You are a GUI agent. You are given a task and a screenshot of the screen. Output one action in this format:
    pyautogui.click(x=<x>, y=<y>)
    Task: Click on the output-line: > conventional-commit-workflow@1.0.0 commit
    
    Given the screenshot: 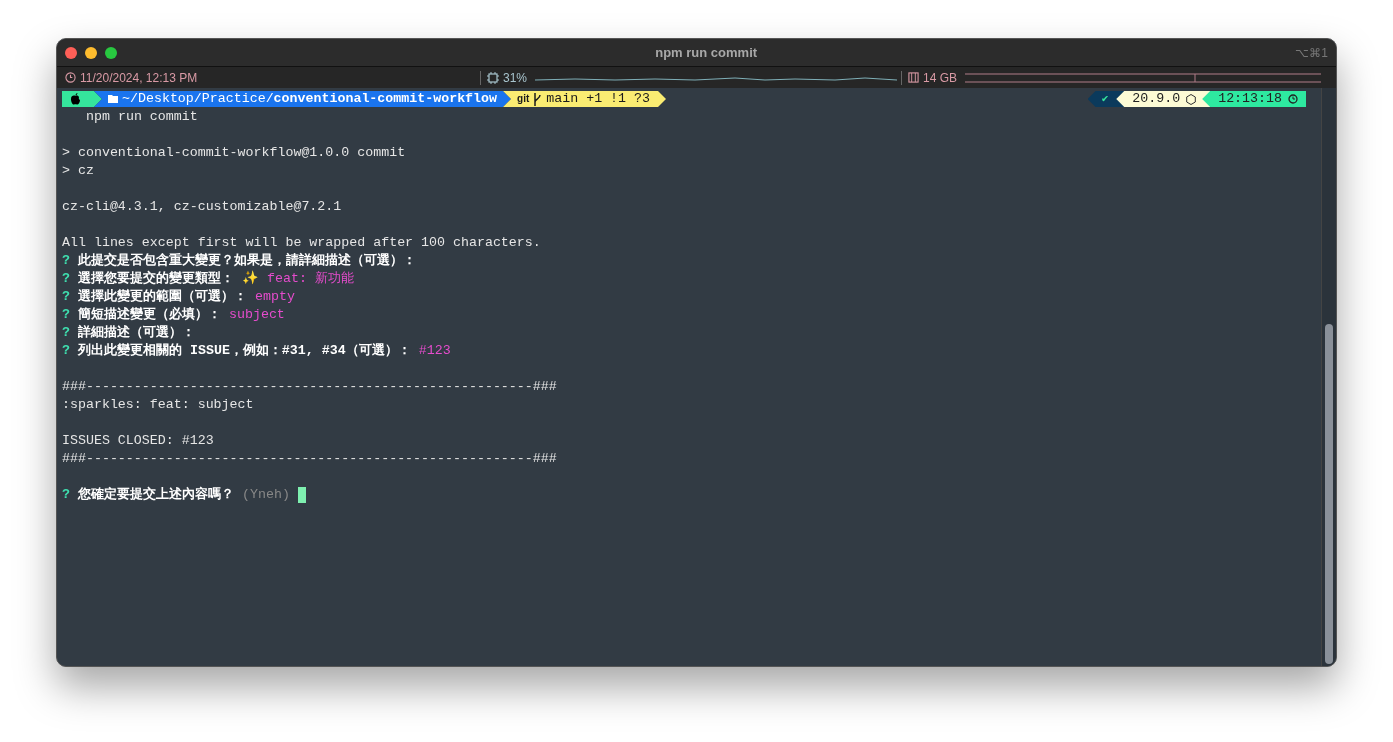 What is the action you would take?
    pyautogui.click(x=234, y=153)
    